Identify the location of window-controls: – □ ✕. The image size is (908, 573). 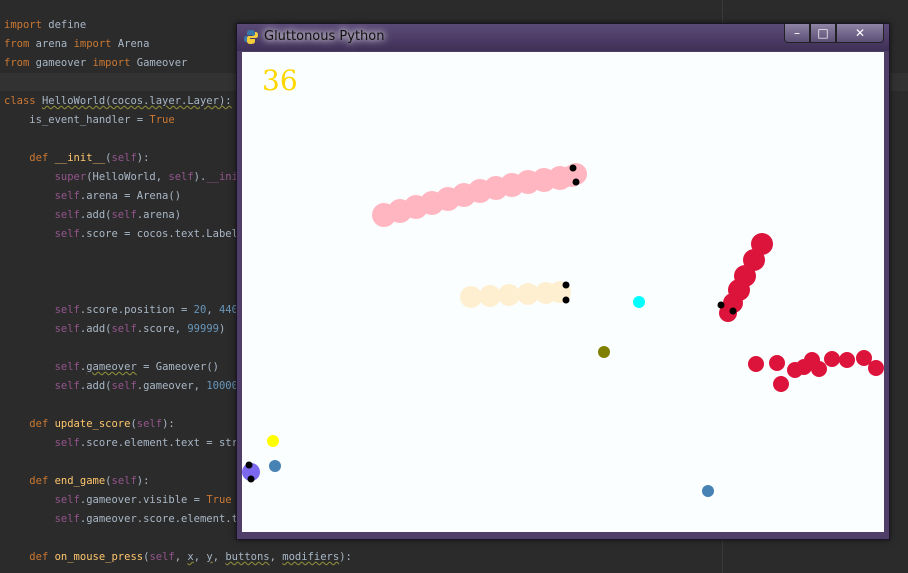
(834, 34).